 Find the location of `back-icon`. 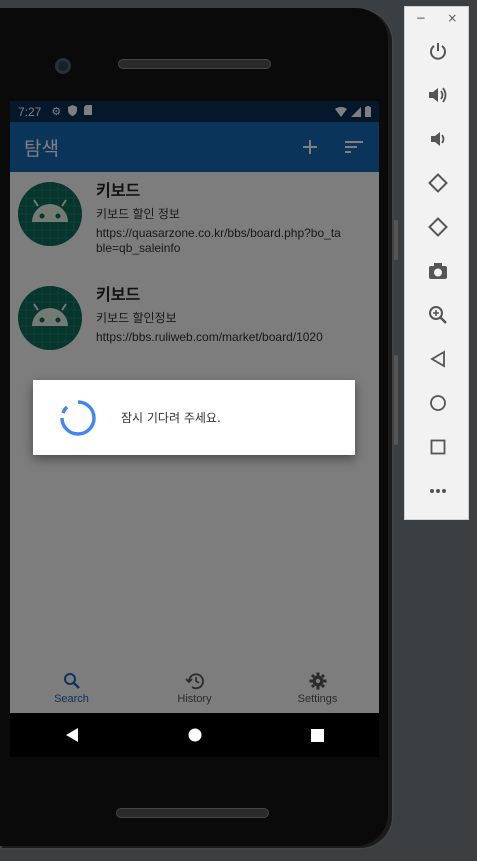

back-icon is located at coordinates (437, 359).